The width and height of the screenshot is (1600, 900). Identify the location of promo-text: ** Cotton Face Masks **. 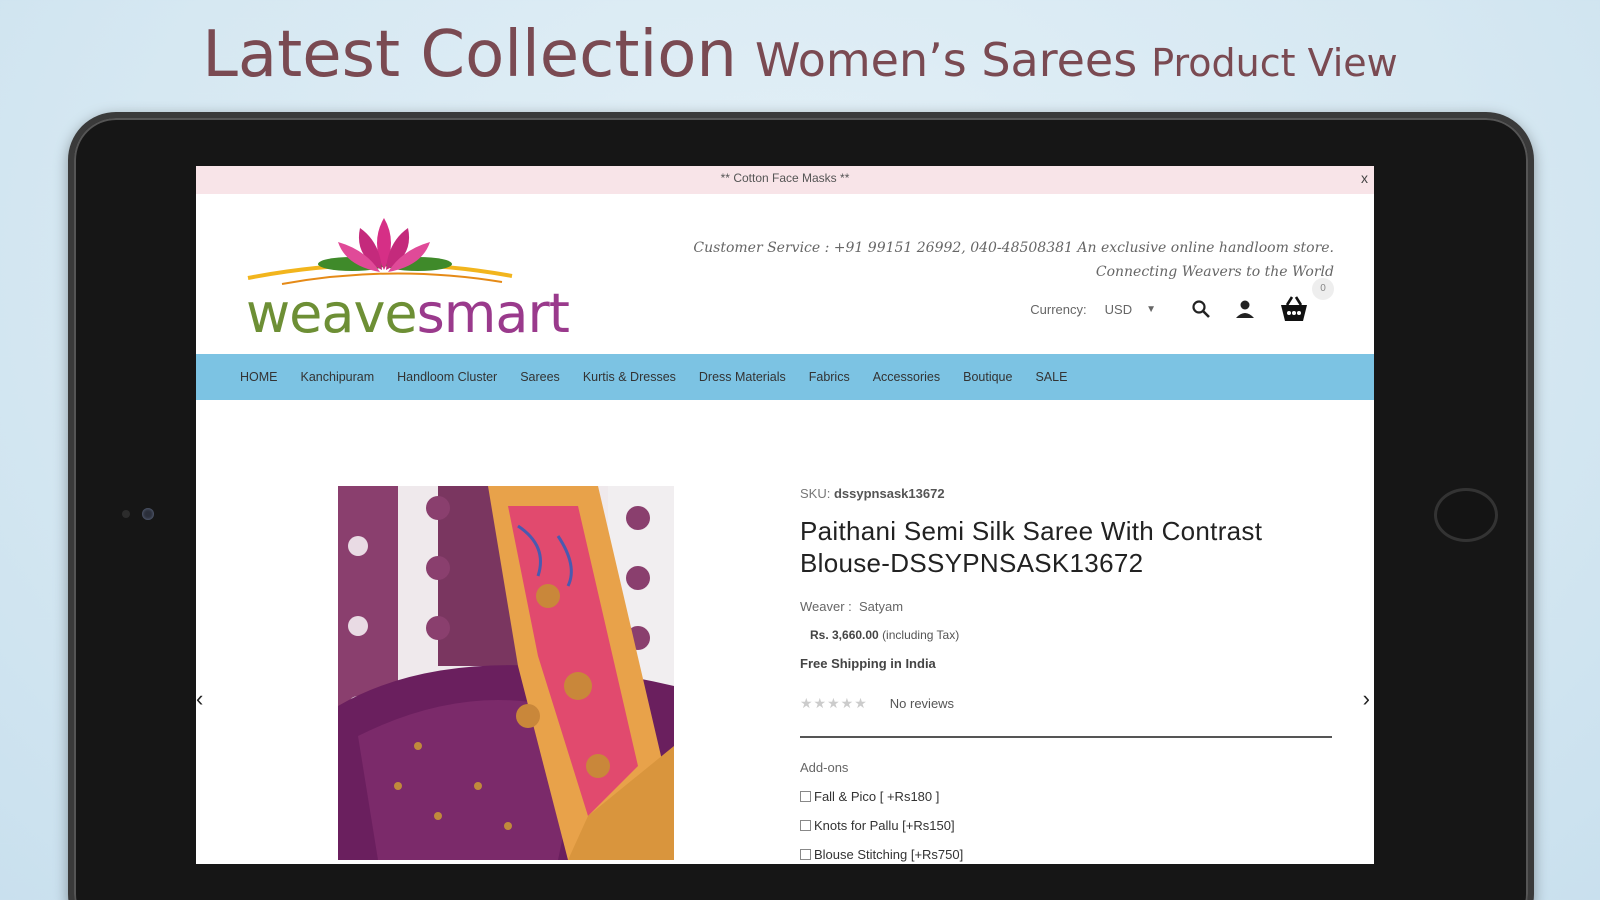
(785, 178).